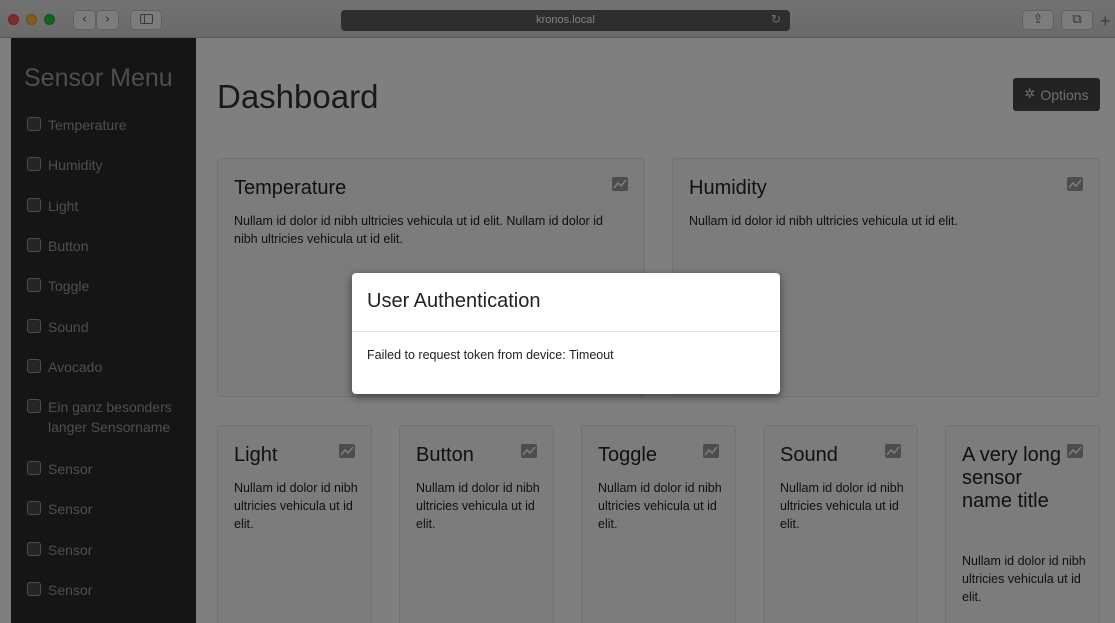 This screenshot has width=1115, height=623. I want to click on modal-divider, so click(566, 331).